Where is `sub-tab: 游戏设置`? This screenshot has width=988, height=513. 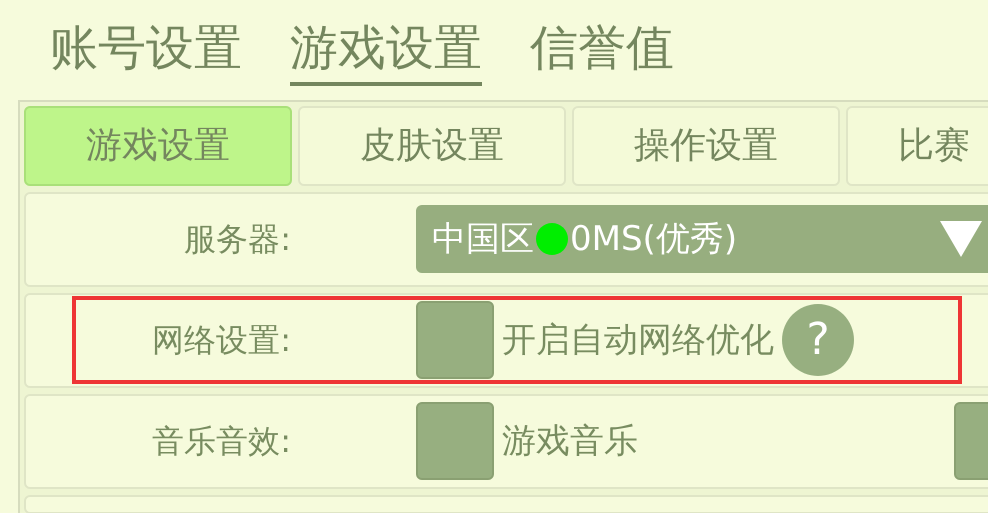 sub-tab: 游戏设置 is located at coordinates (158, 146).